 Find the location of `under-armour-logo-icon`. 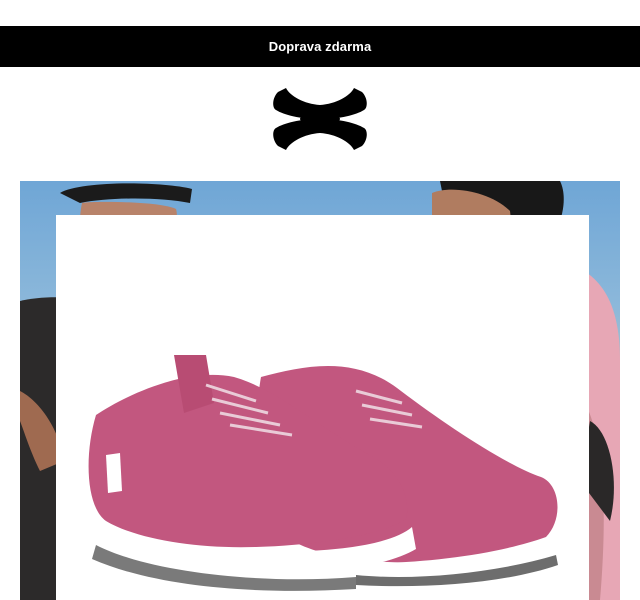

under-armour-logo-icon is located at coordinates (320, 119).